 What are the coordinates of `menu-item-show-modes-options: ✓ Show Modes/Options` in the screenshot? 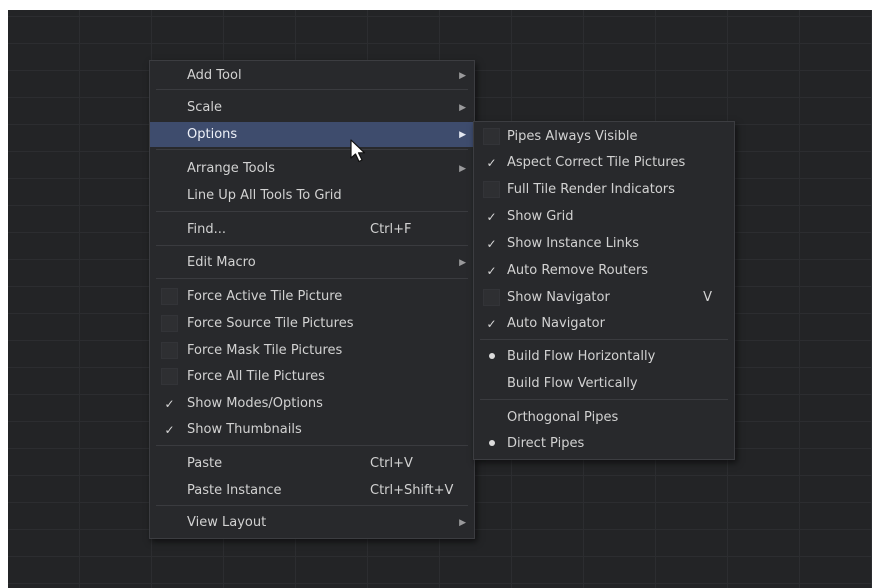 It's located at (312, 403).